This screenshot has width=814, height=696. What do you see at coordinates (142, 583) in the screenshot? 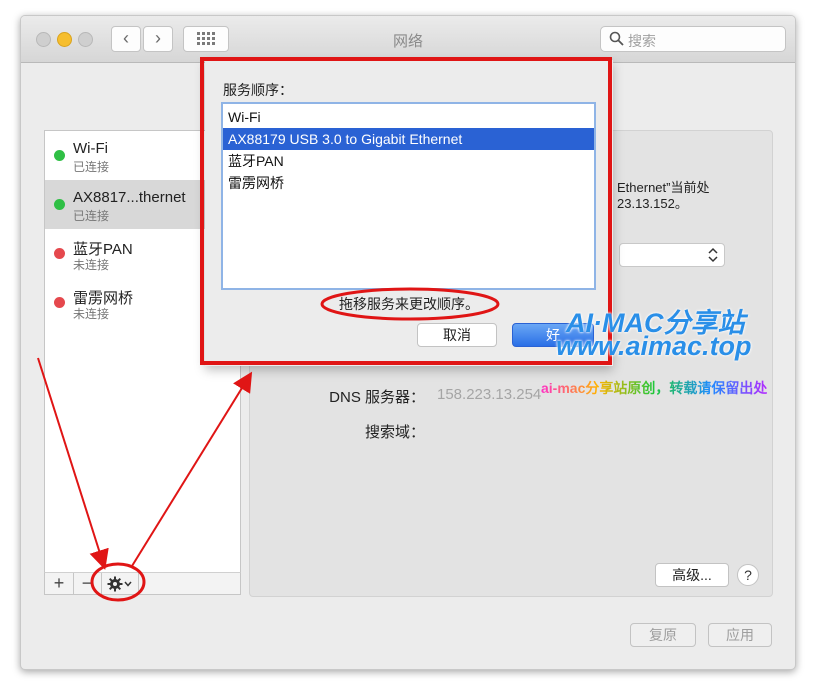
I see `service-list-toolbar: + −` at bounding box center [142, 583].